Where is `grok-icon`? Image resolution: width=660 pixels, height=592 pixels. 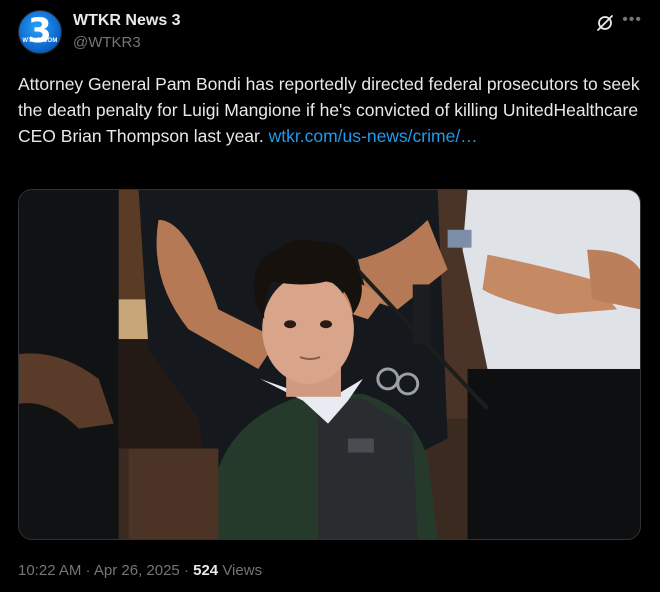 grok-icon is located at coordinates (605, 23).